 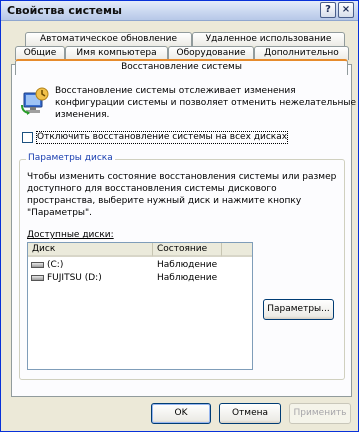 I want to click on intro-line-3: изменения., so click(x=82, y=115).